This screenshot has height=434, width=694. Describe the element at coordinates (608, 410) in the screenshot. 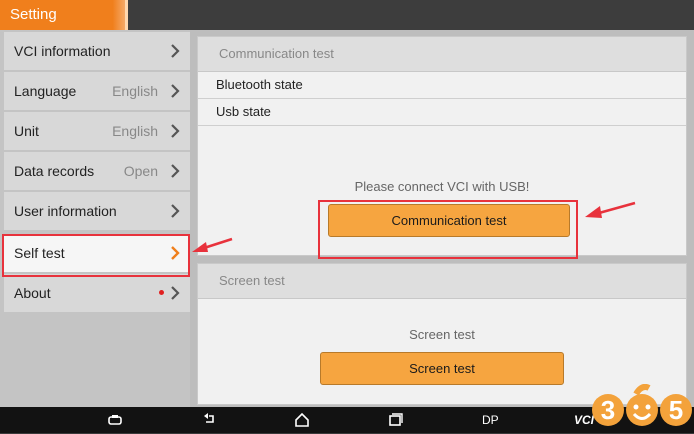

I see `svg-text: 3` at that location.